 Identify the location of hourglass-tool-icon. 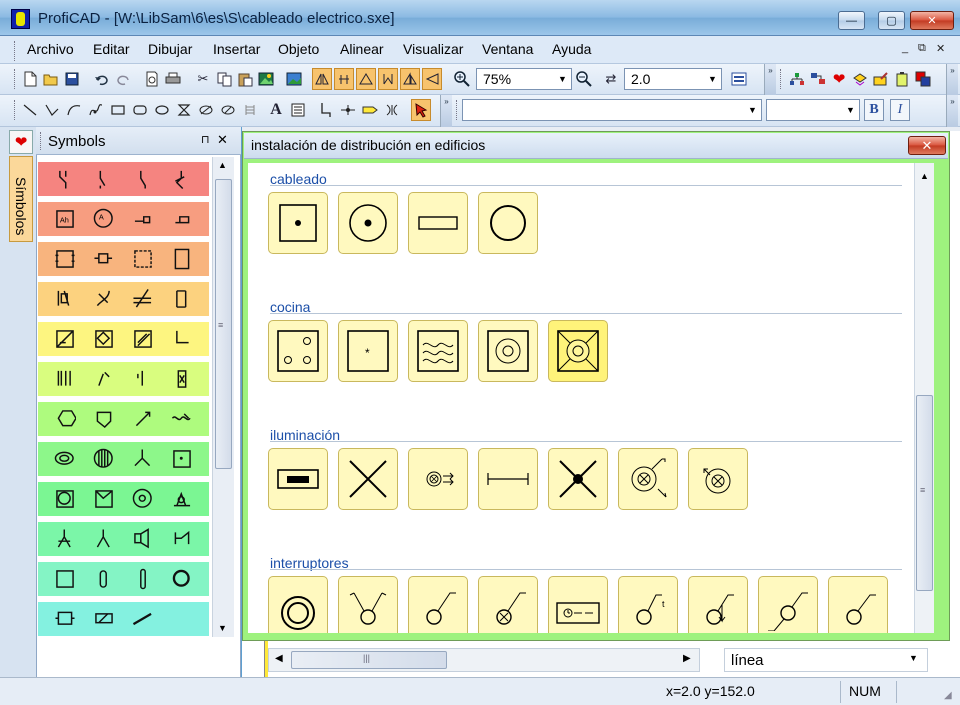
(184, 110).